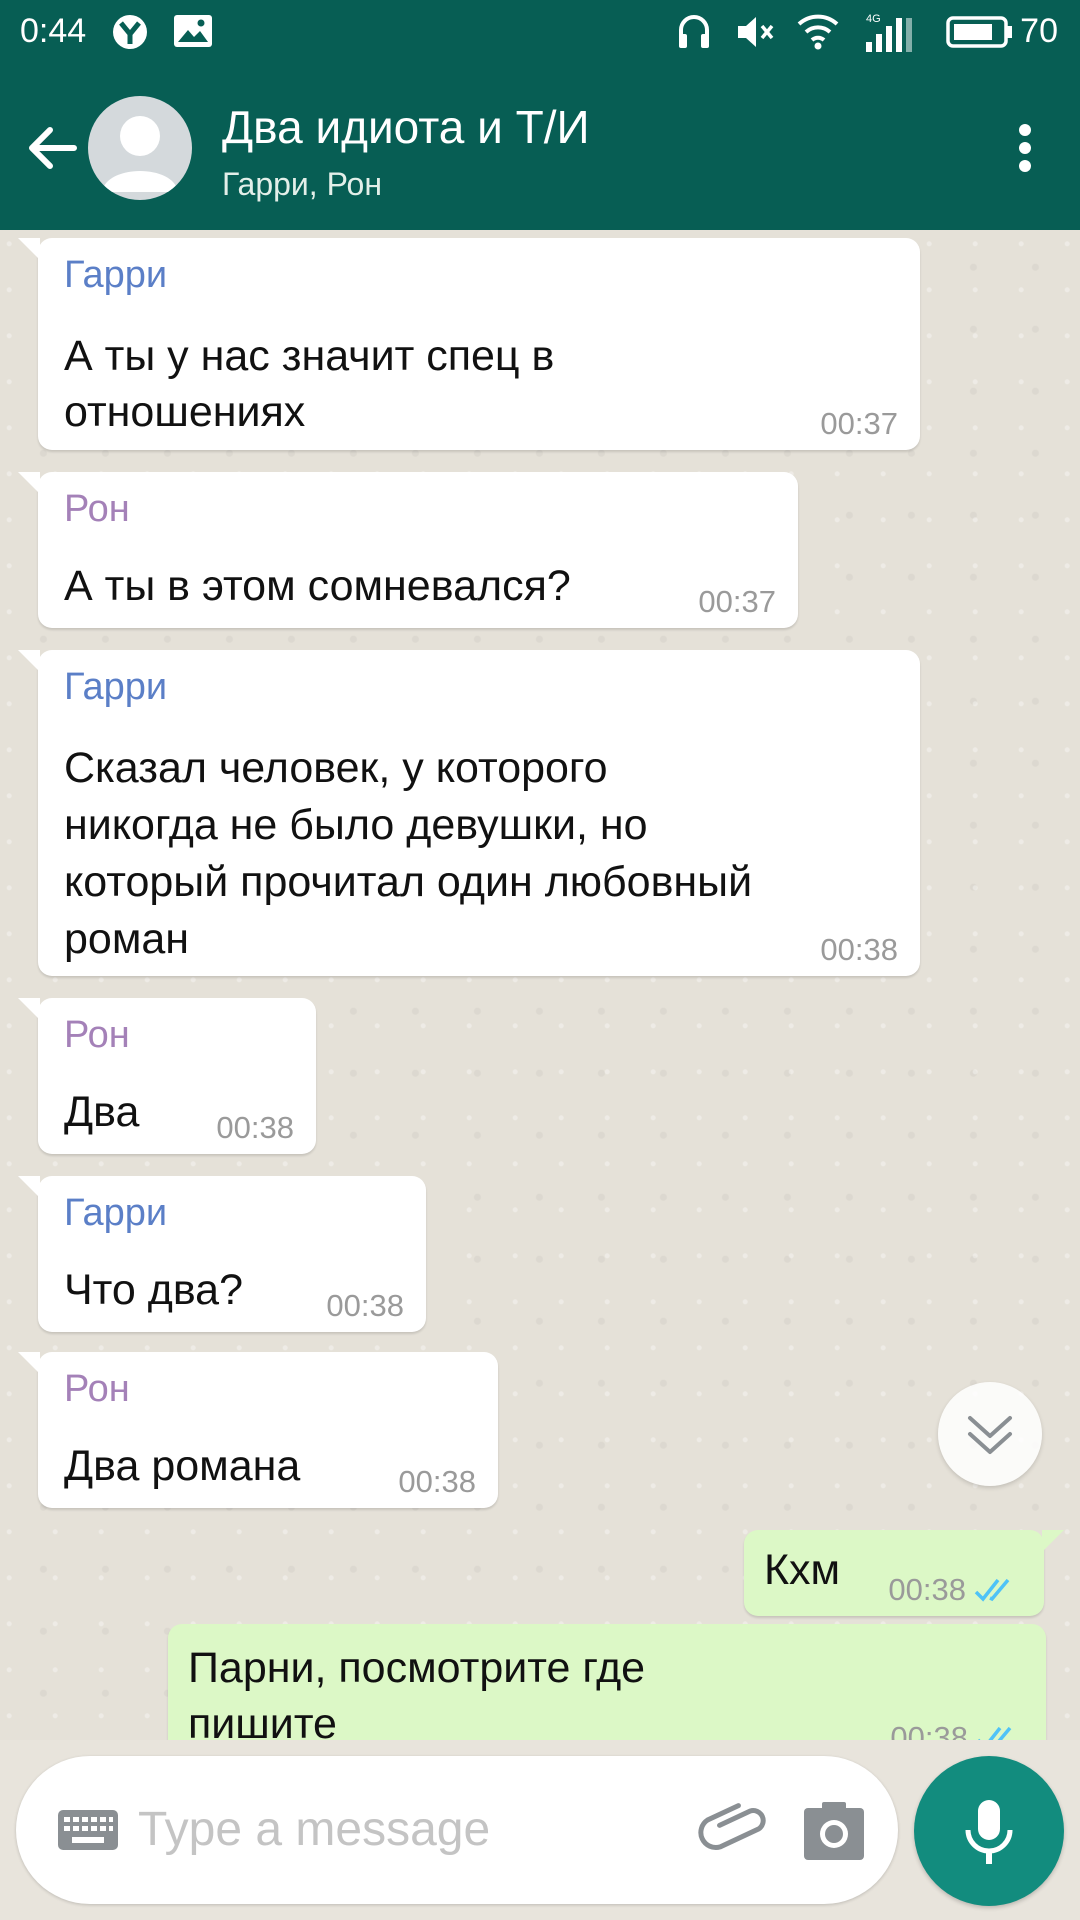 This screenshot has height=1920, width=1080. What do you see at coordinates (802, 1570) in the screenshot?
I see `message-text-line: Кхм` at bounding box center [802, 1570].